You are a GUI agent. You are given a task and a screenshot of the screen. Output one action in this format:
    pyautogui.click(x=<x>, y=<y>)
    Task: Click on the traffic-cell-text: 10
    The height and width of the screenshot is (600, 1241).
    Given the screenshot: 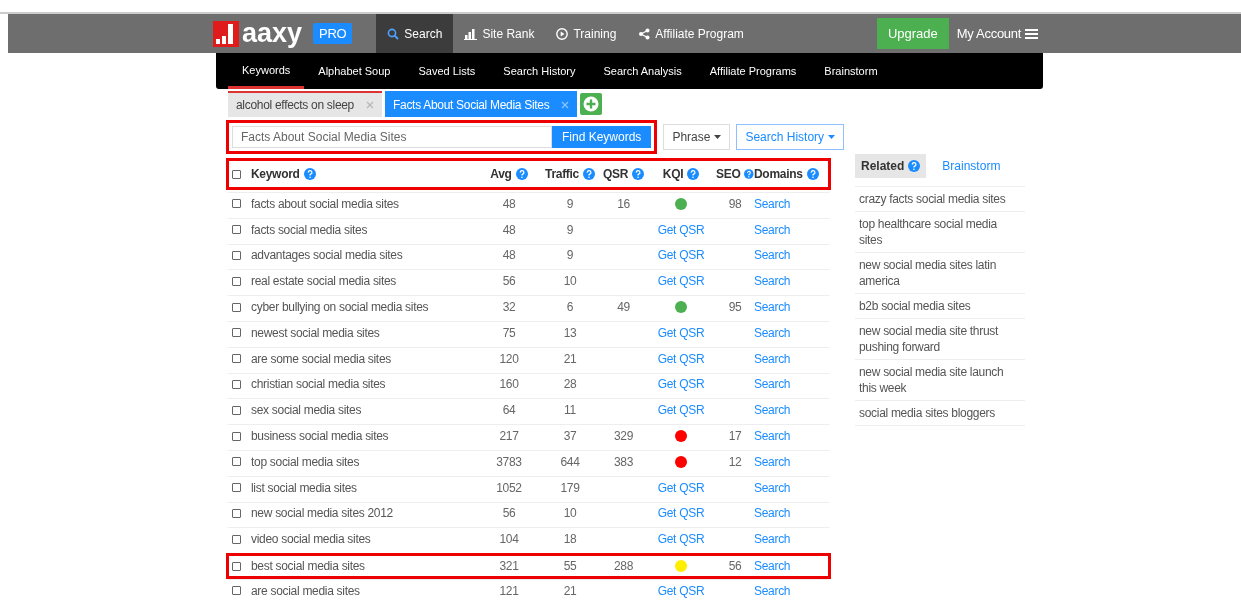 What is the action you would take?
    pyautogui.click(x=570, y=281)
    